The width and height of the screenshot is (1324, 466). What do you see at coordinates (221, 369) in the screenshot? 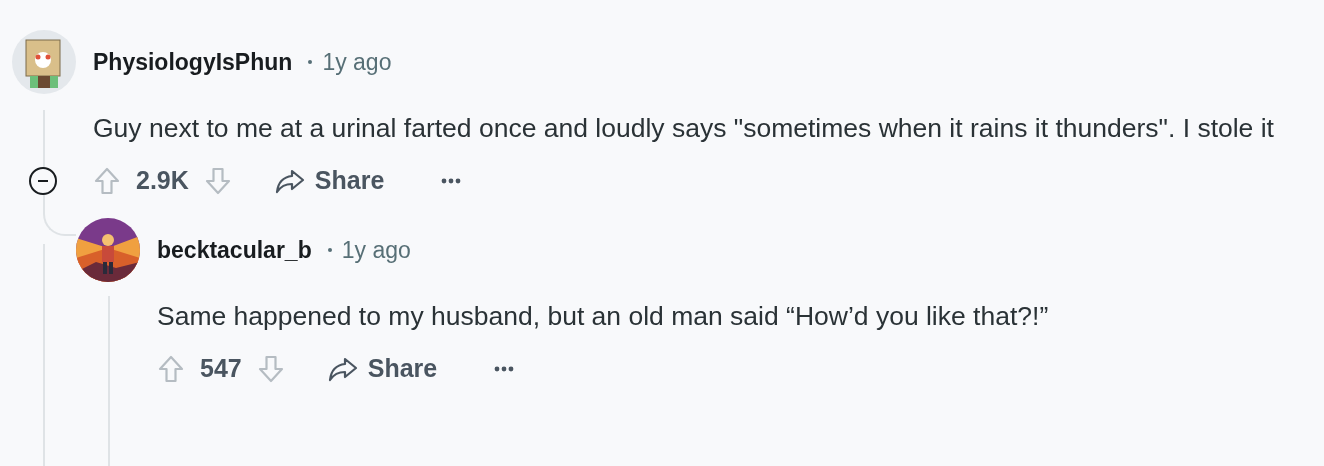
I see `vote-count: 547` at bounding box center [221, 369].